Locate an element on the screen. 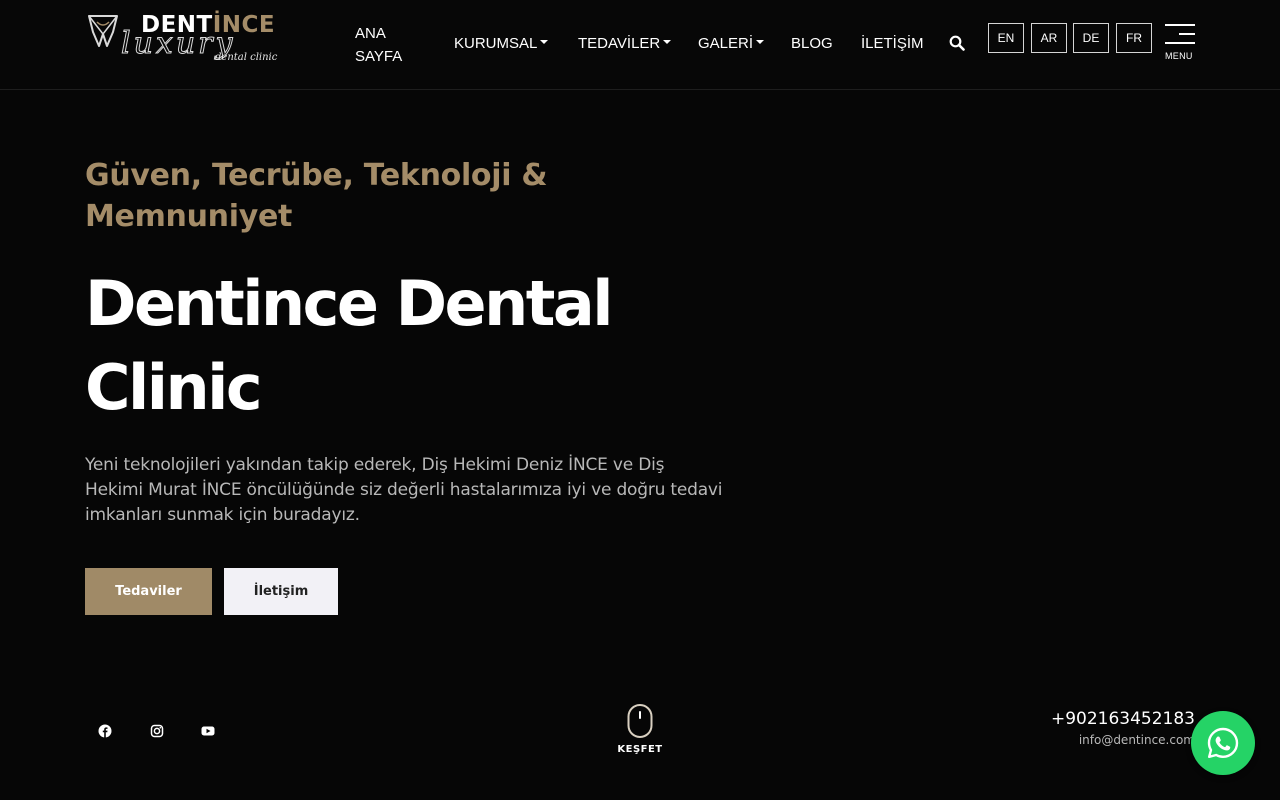  nav-corporate-label: KURUMSAL is located at coordinates (496, 43).